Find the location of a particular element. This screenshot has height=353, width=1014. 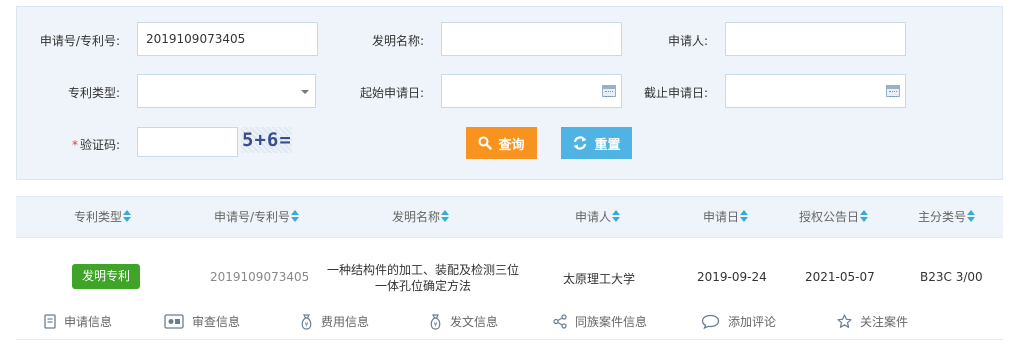

column-header-patent-type: 专利类型 is located at coordinates (103, 217).